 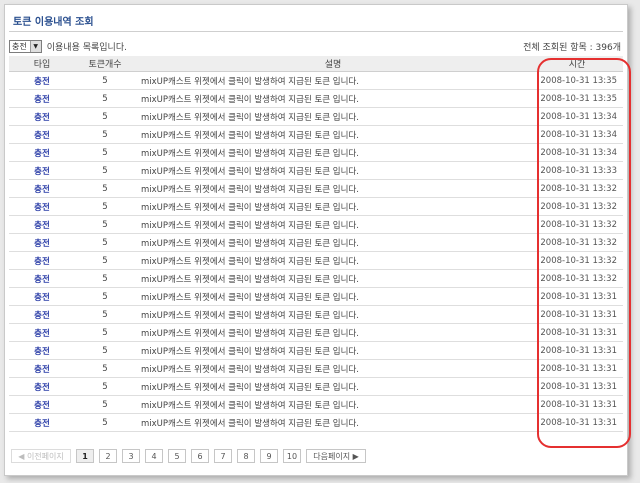 I want to click on filter-row: 충전 ▼ 이용내용 목록입니다., so click(x=68, y=46).